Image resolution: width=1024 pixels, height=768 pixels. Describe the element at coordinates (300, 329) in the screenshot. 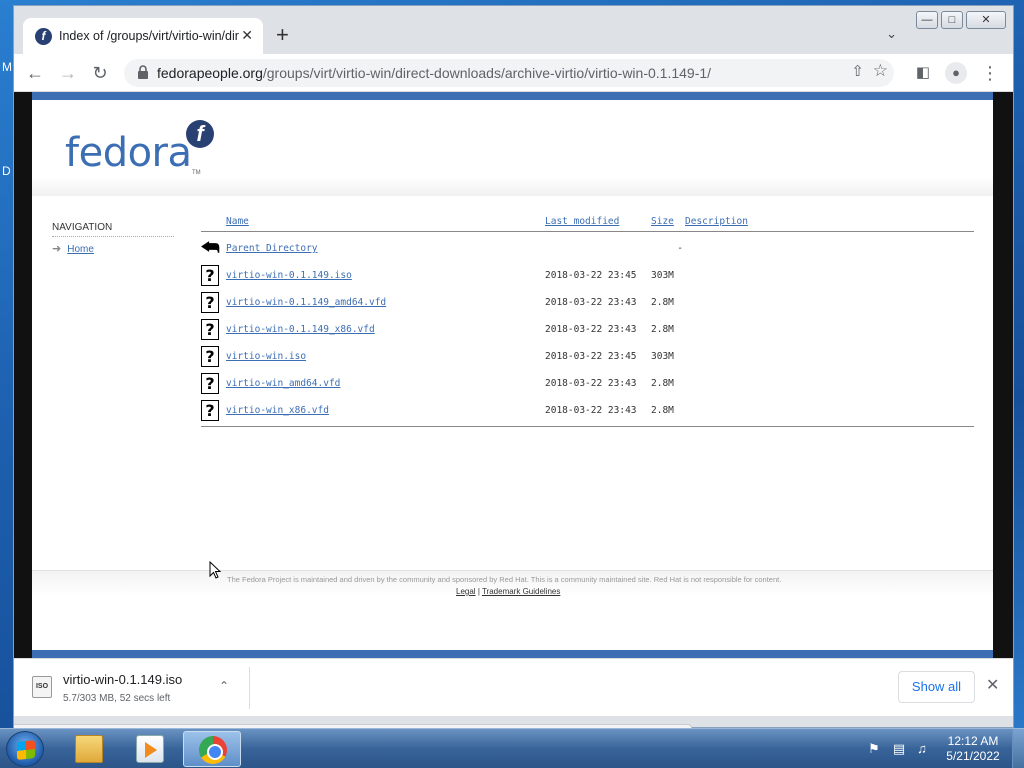

I see `file-link: virtio-win-0.1.149_x86.vfd` at that location.